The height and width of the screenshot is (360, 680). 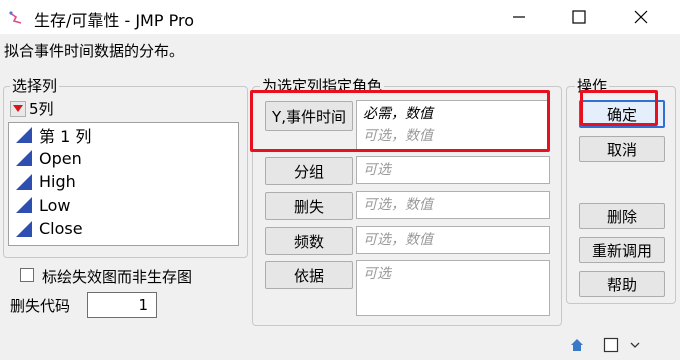 What do you see at coordinates (340, 17) in the screenshot?
I see `title-bar: 生存/可靠性 - JMP Pro` at bounding box center [340, 17].